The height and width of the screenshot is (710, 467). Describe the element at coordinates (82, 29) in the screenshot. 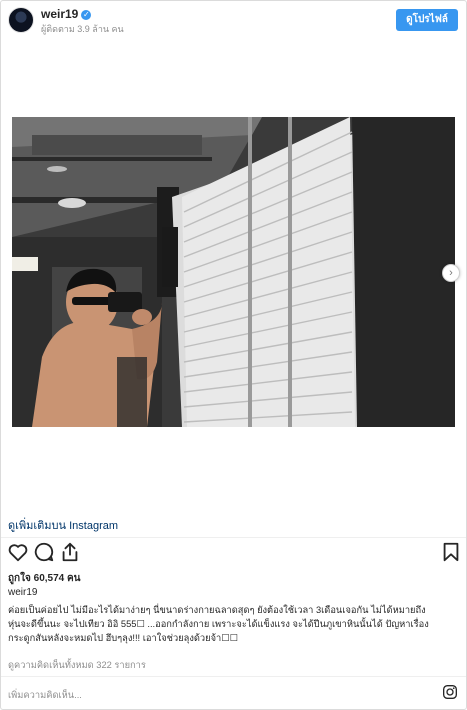

I see `follower-count: ผู้ติดตาม 3.9 ล้าน คน` at that location.